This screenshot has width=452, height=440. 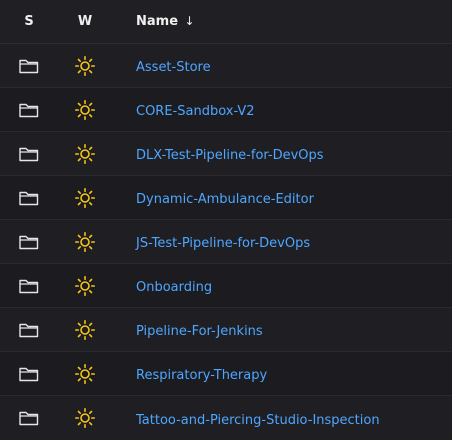 I want to click on column-header-weather: W, so click(x=85, y=21).